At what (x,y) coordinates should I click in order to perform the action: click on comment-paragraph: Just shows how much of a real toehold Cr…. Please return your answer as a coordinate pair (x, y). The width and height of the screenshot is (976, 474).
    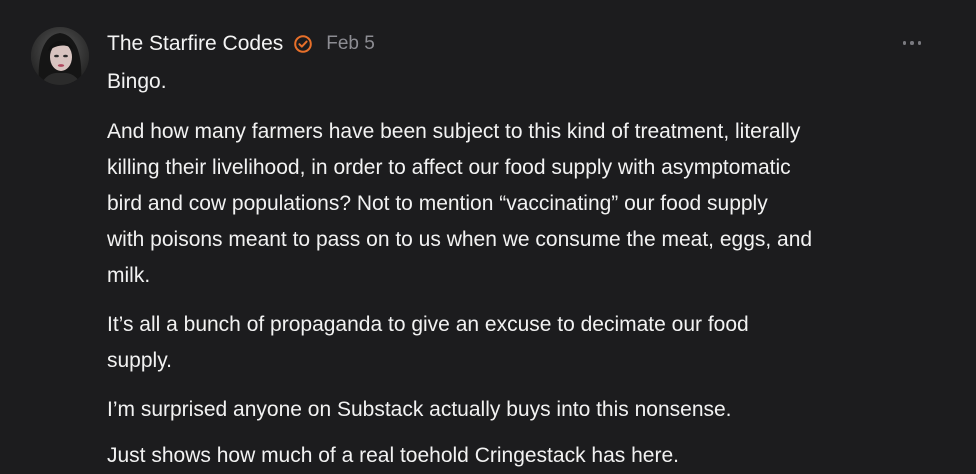
    Looking at the image, I should click on (393, 455).